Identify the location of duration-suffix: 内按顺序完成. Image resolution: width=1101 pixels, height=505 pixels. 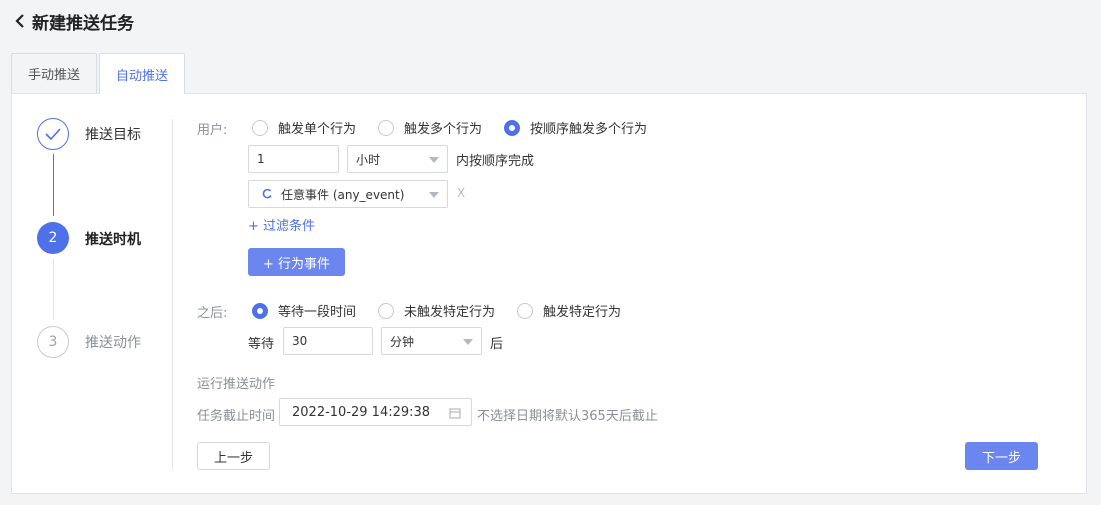
(495, 161).